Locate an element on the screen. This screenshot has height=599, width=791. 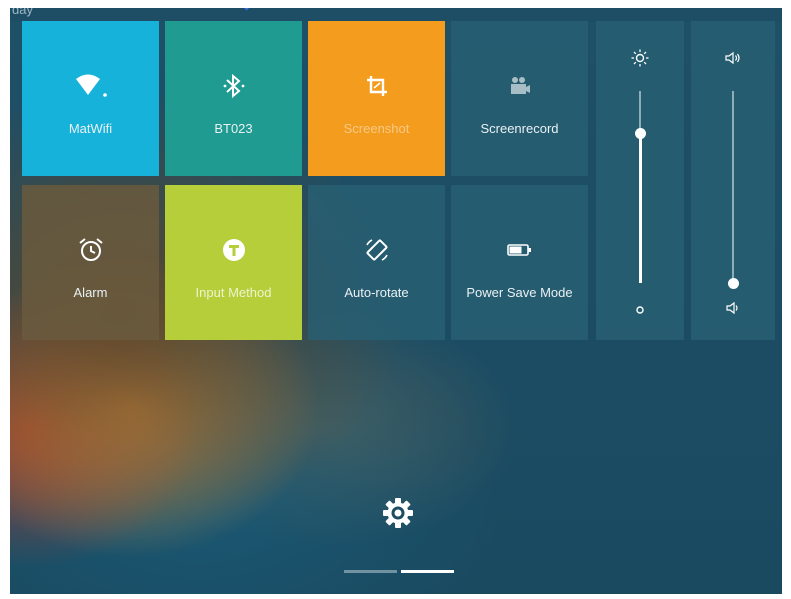
input-method-tile-label: Input Method is located at coordinates (233, 292).